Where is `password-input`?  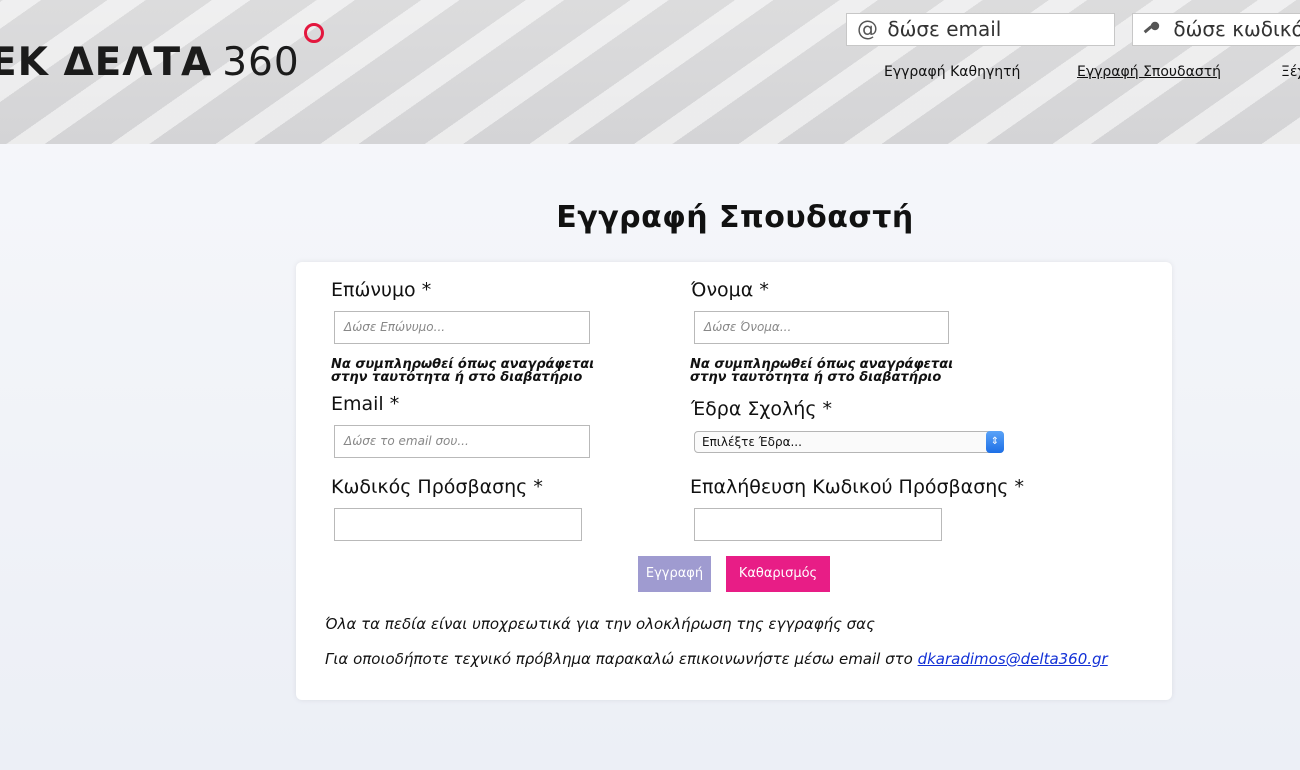 password-input is located at coordinates (458, 524).